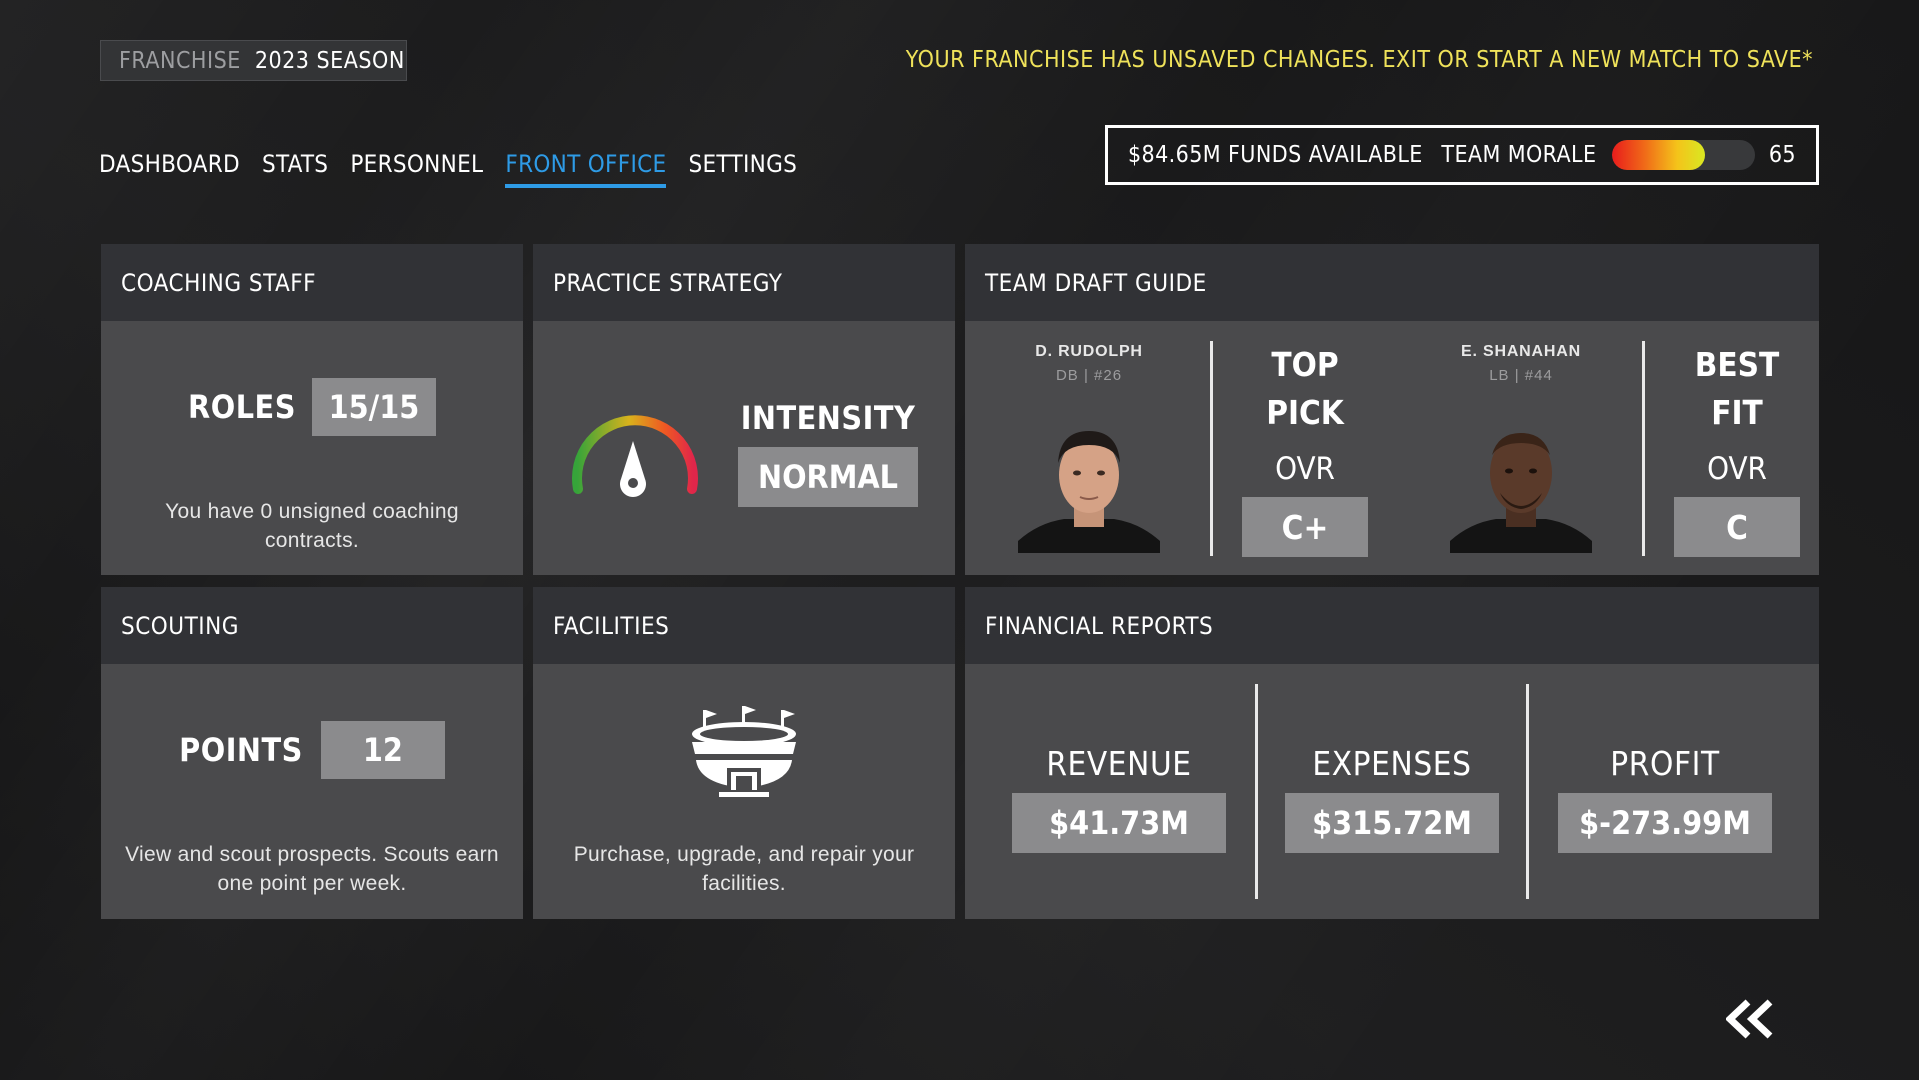  Describe the element at coordinates (1665, 823) in the screenshot. I see `profit-value: $-273.99M` at that location.